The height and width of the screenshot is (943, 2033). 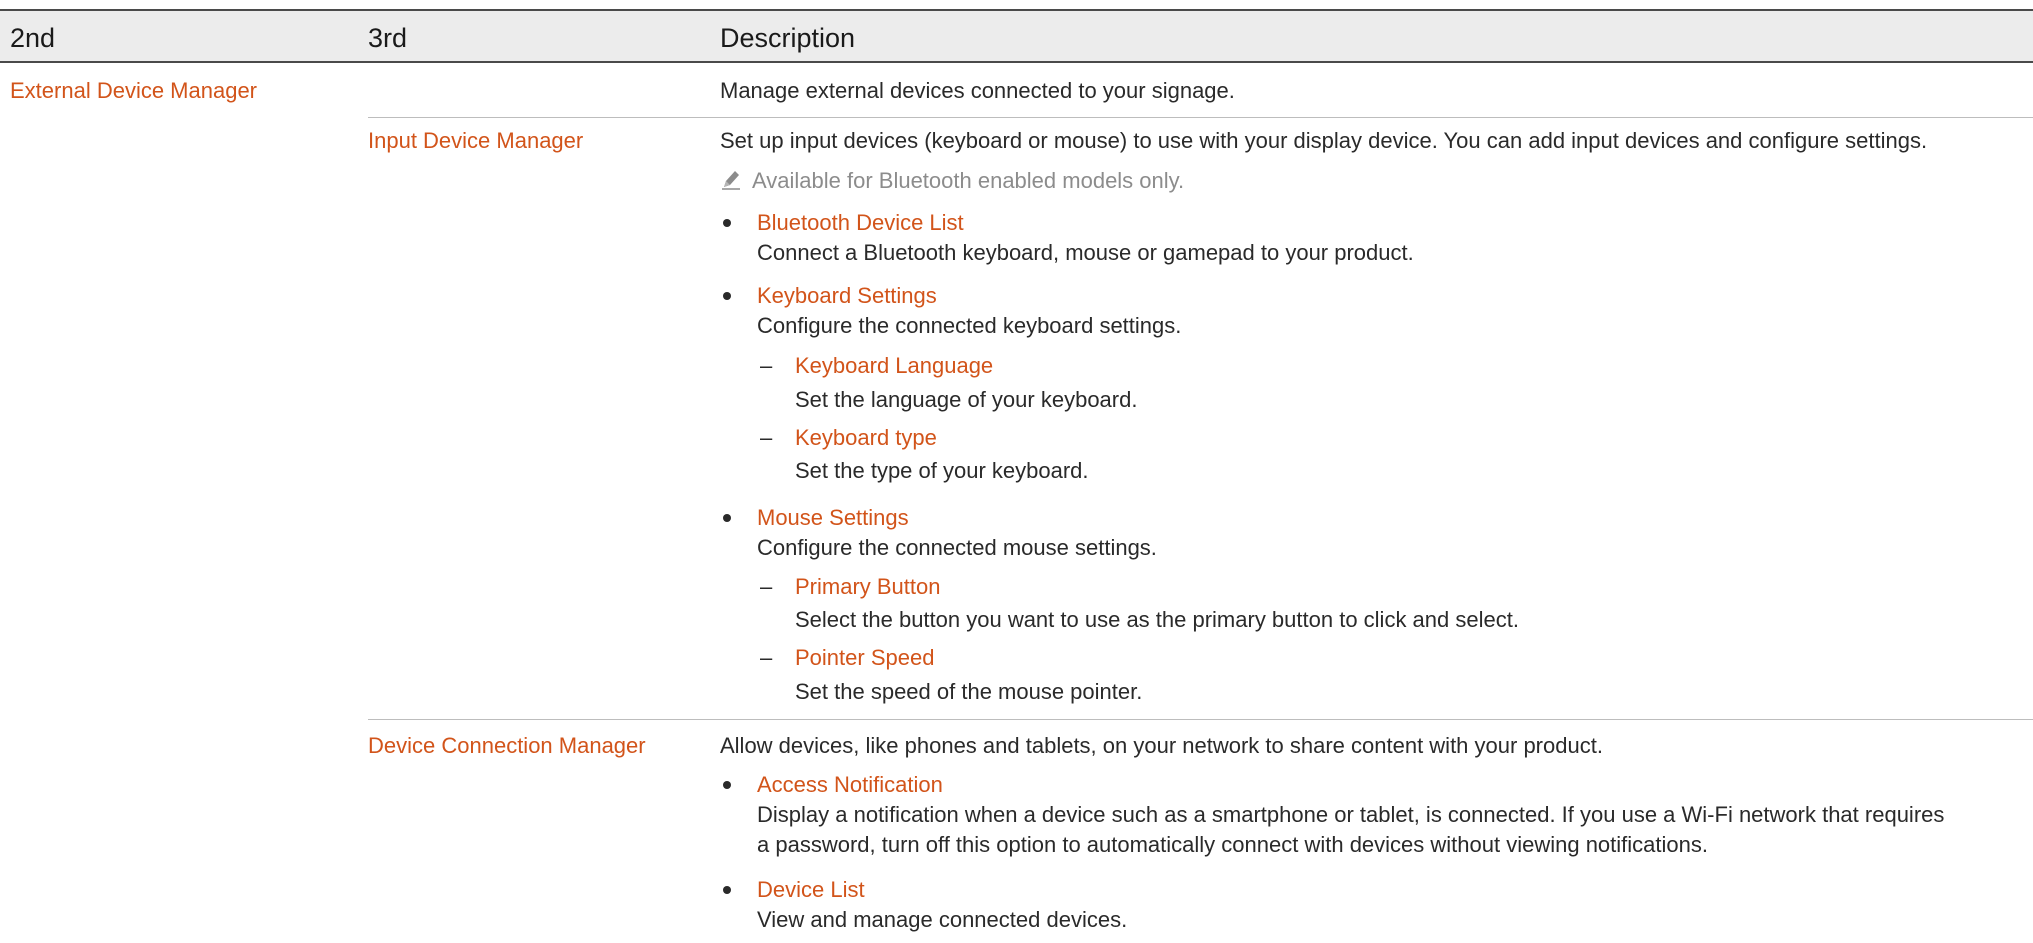 What do you see at coordinates (847, 296) in the screenshot?
I see `keyboard-settings-link: Keyboard Settings` at bounding box center [847, 296].